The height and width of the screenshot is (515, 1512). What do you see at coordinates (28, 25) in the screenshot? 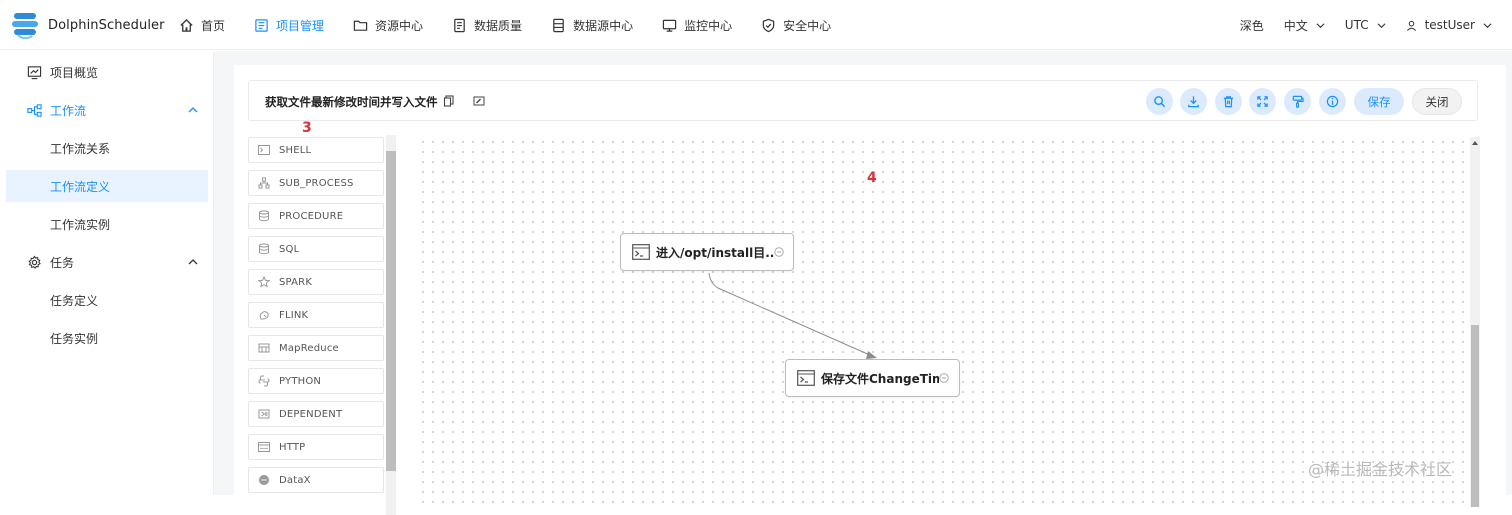
I see `dolphin-logo-icon` at bounding box center [28, 25].